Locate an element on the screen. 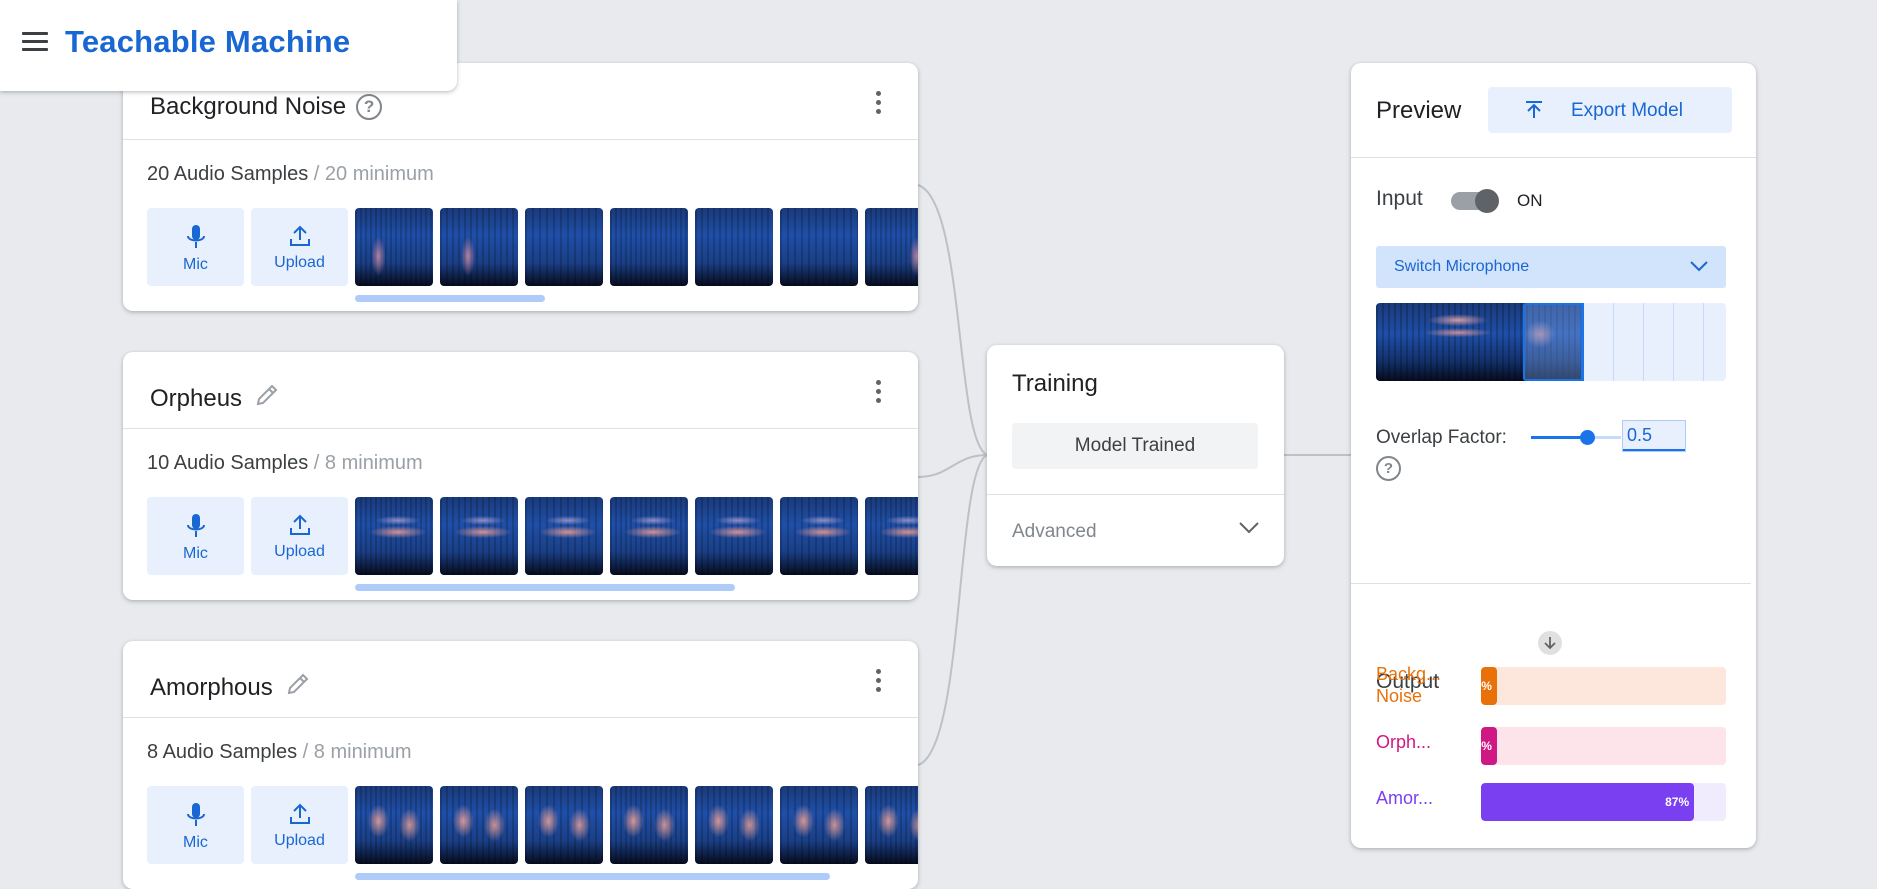 The width and height of the screenshot is (1877, 889). input-toggle-state: ON is located at coordinates (1530, 200).